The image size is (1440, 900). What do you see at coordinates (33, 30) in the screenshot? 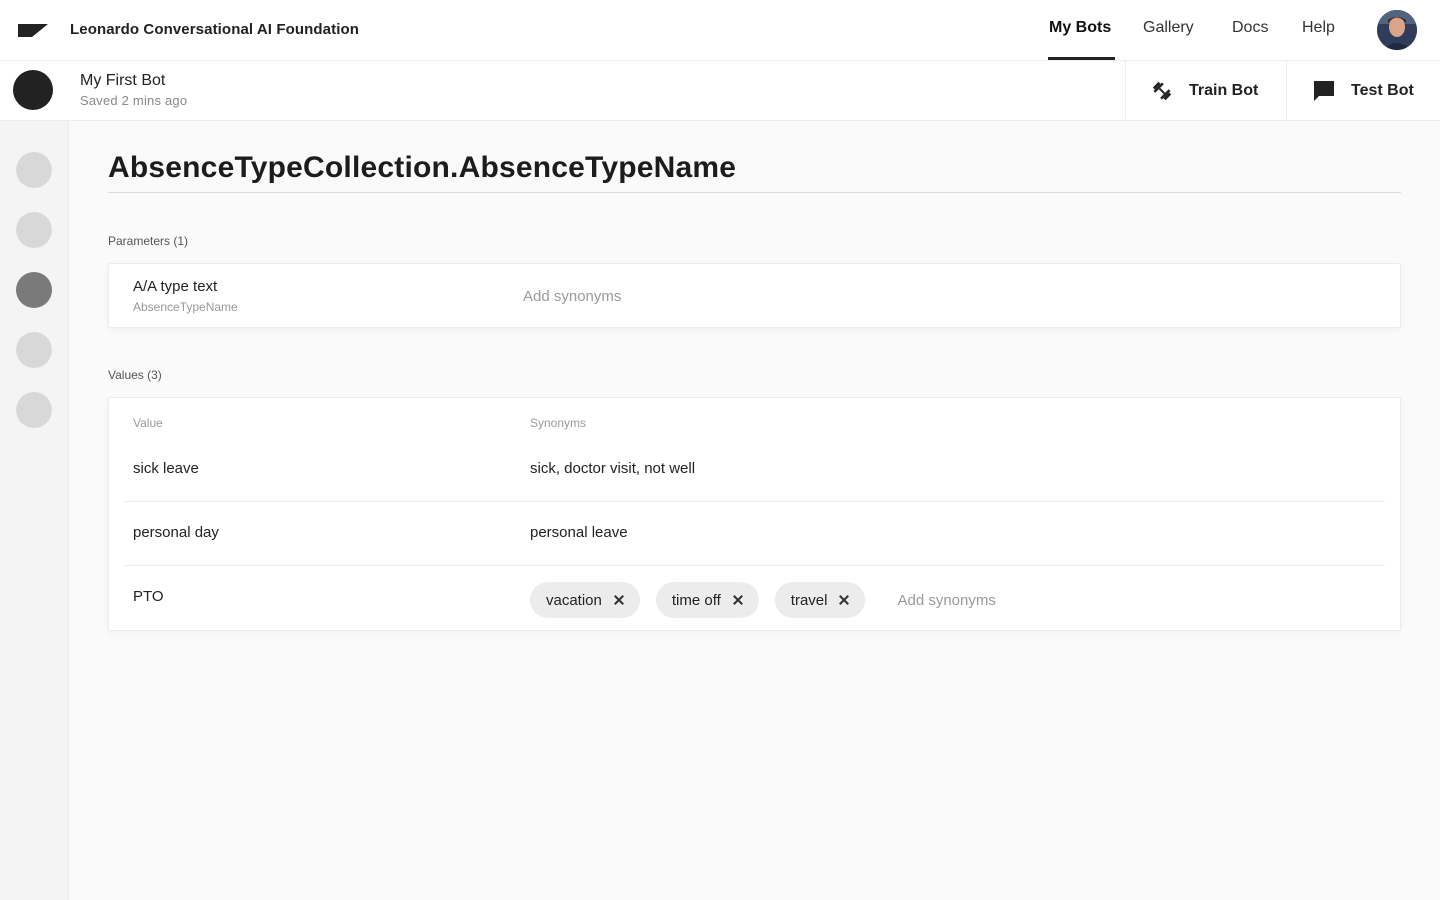
I see `logo-icon` at bounding box center [33, 30].